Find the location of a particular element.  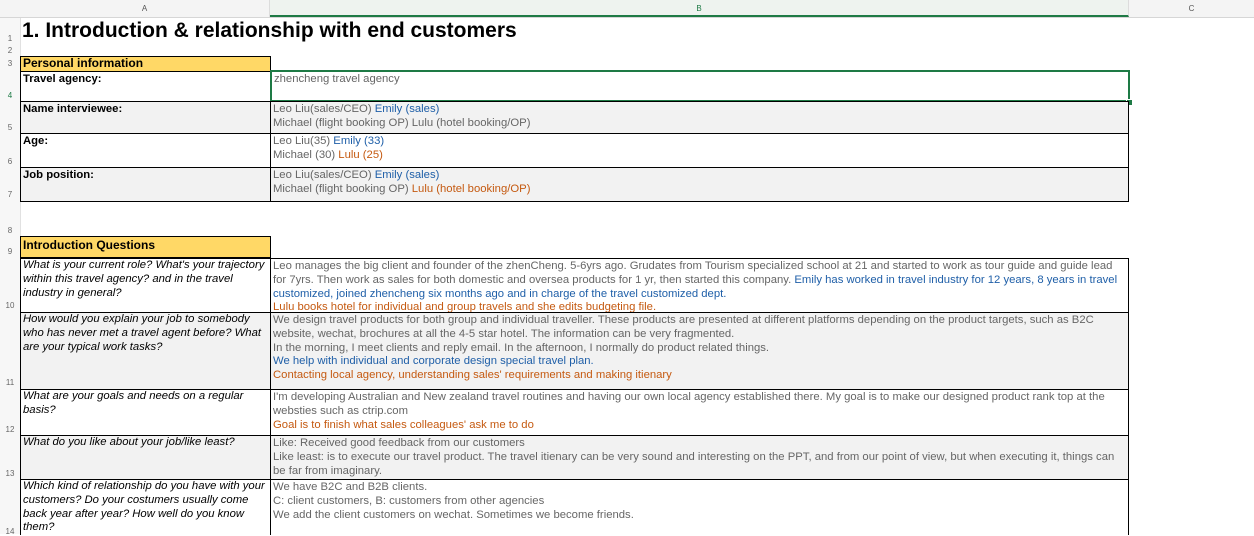

text-run: Michael (30) is located at coordinates (306, 154).